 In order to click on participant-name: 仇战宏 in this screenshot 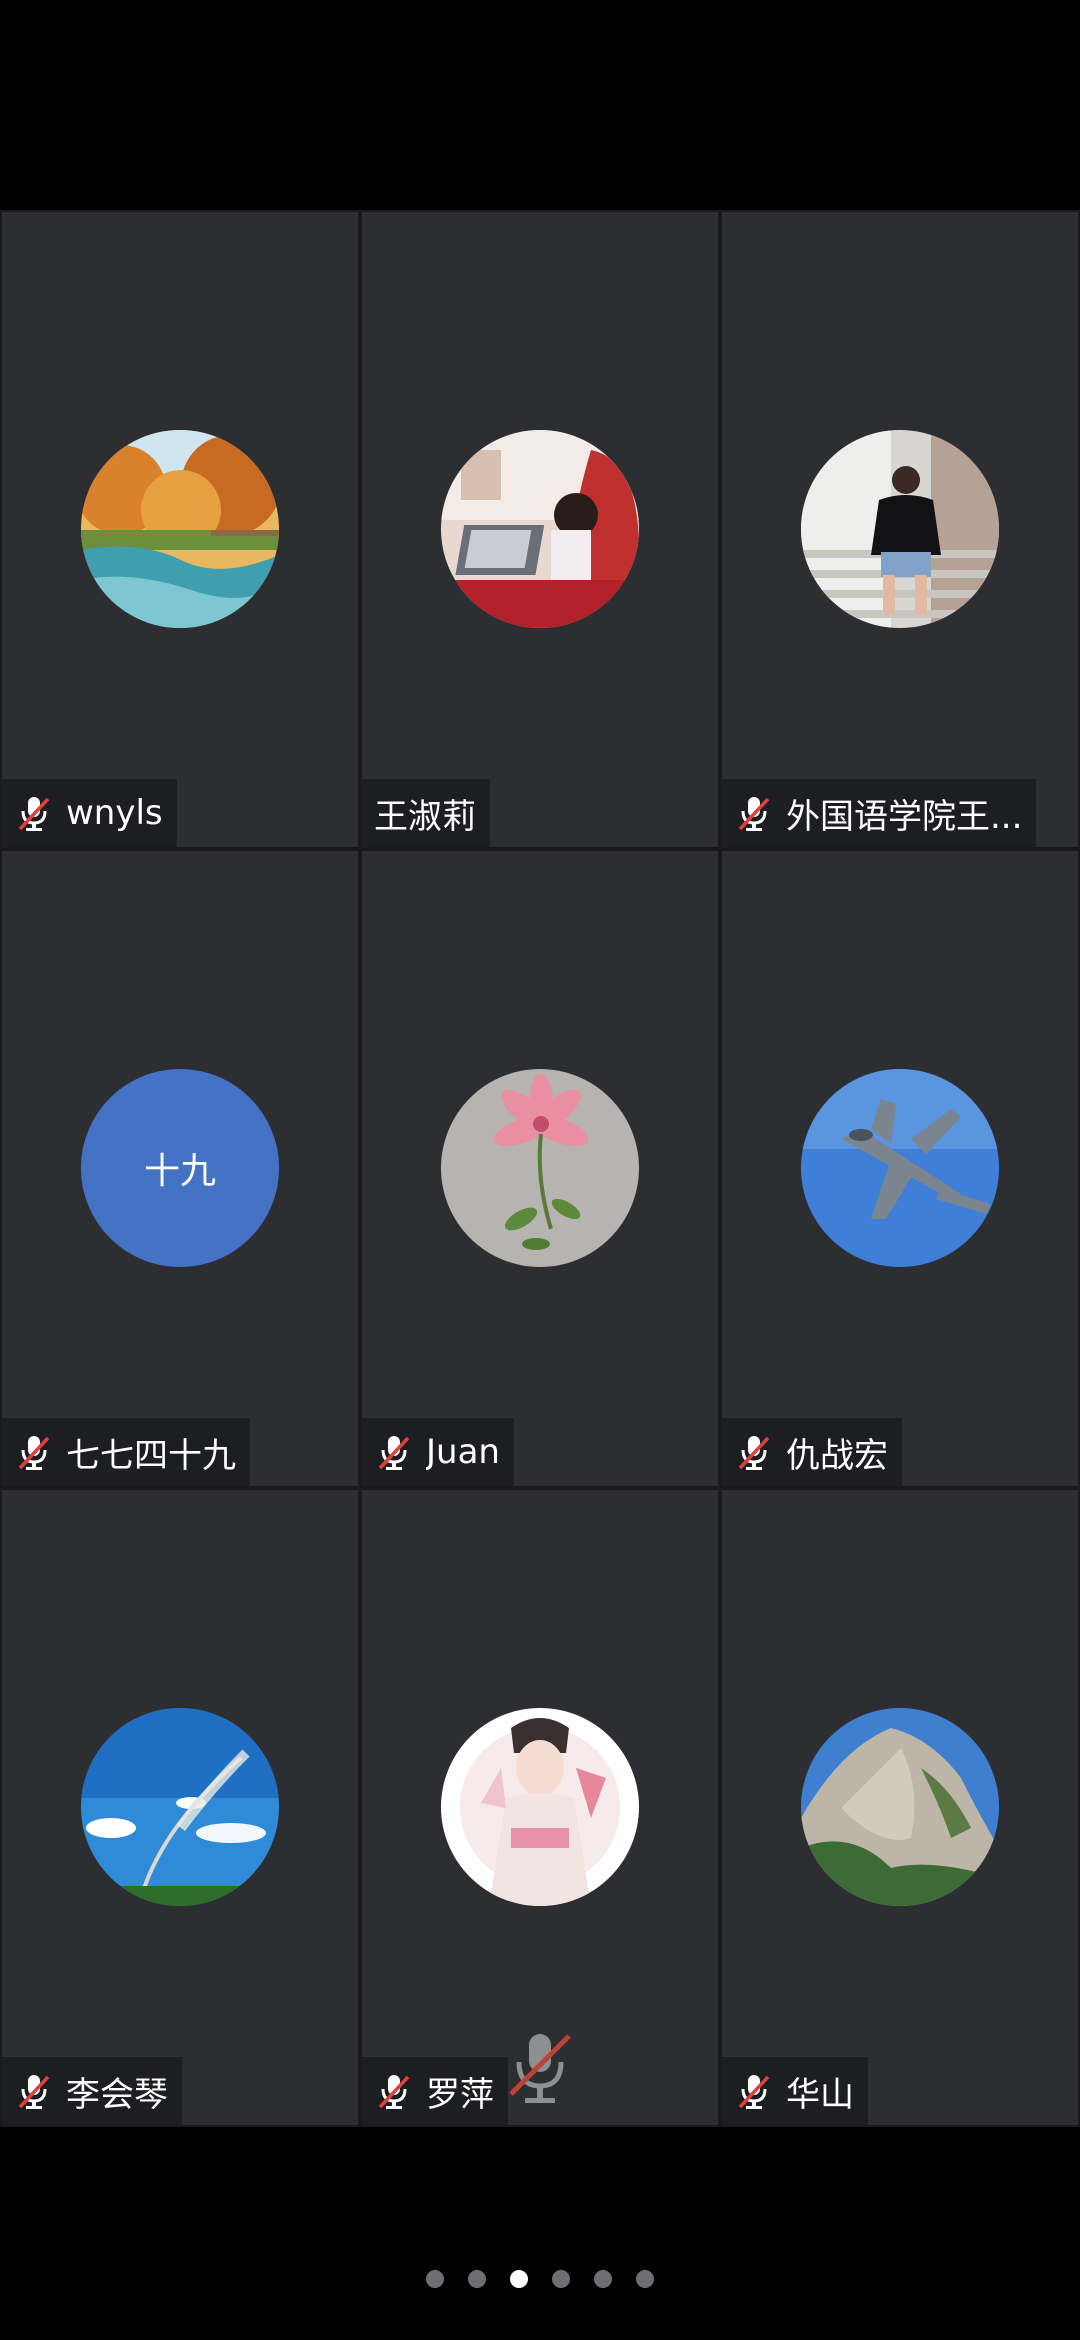, I will do `click(837, 1455)`.